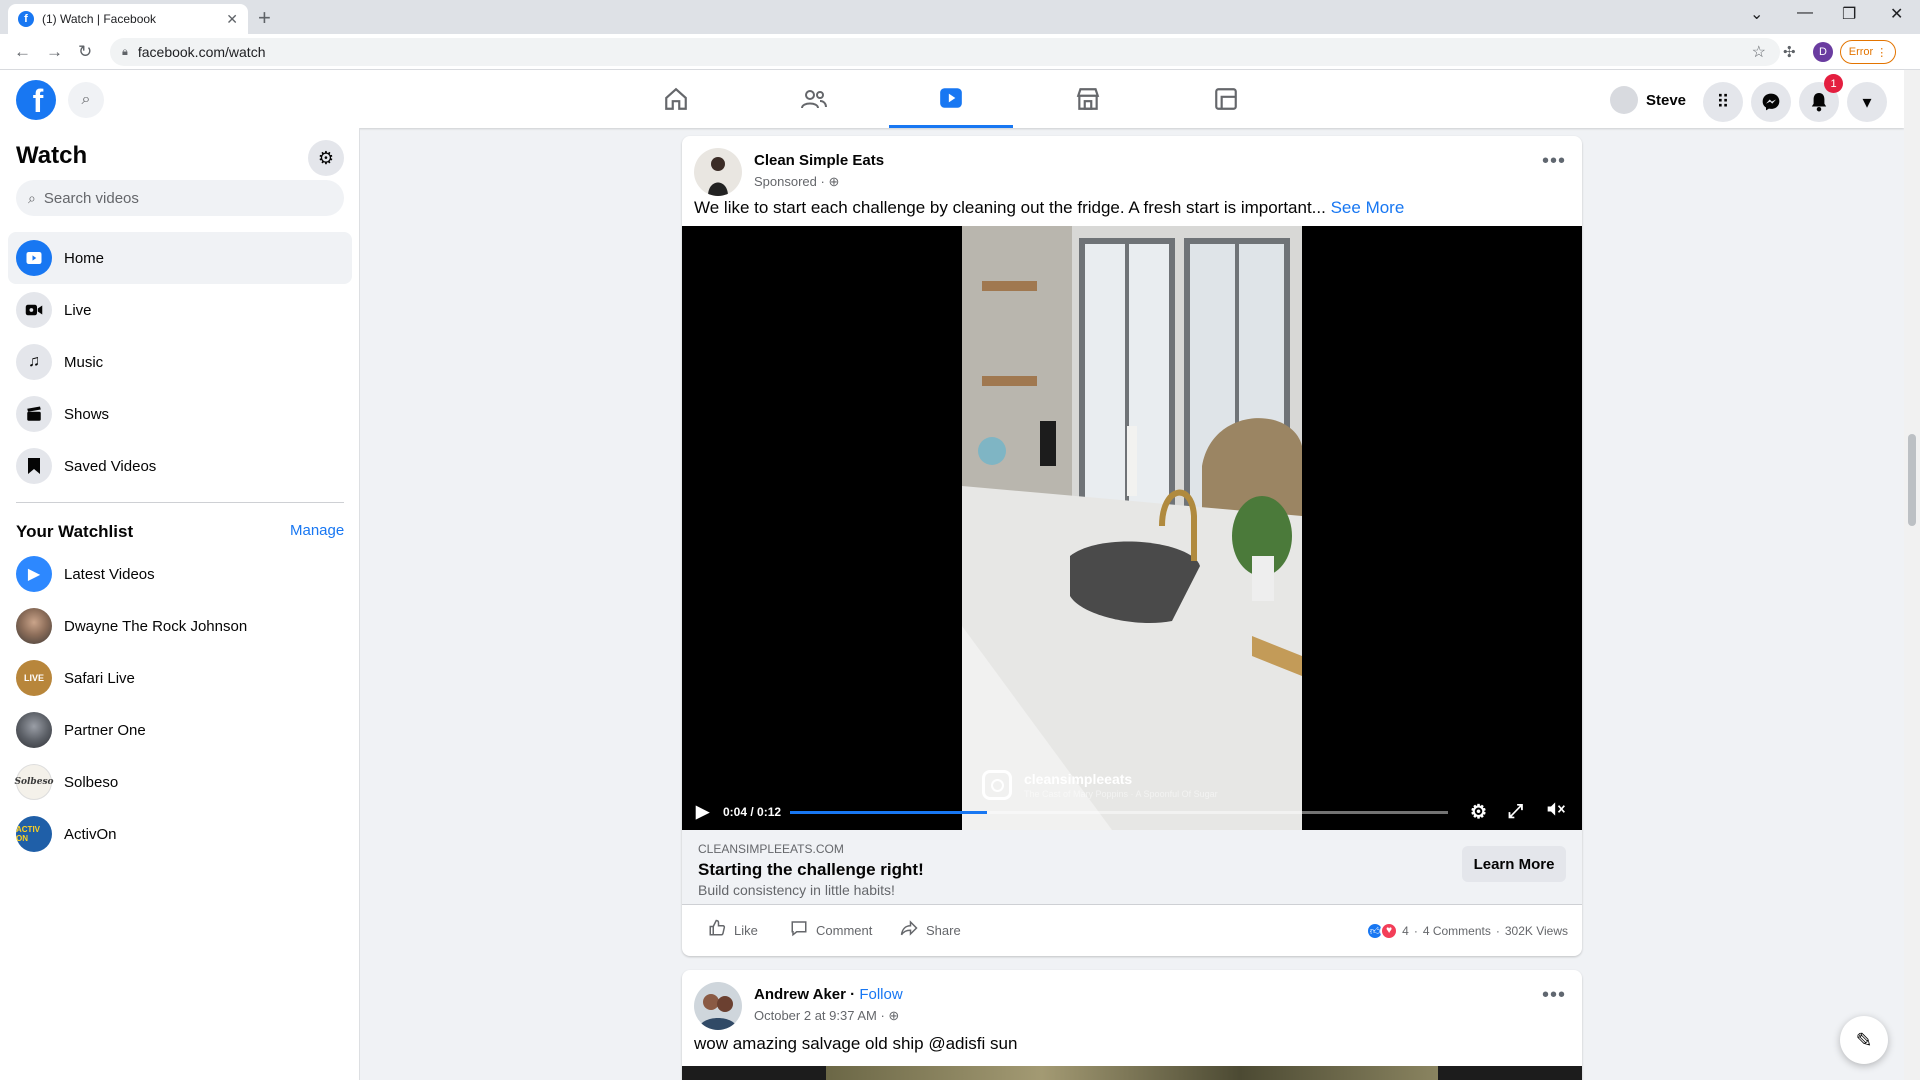  Describe the element at coordinates (1648, 100) in the screenshot. I see `profile-shortcut: Steve` at that location.